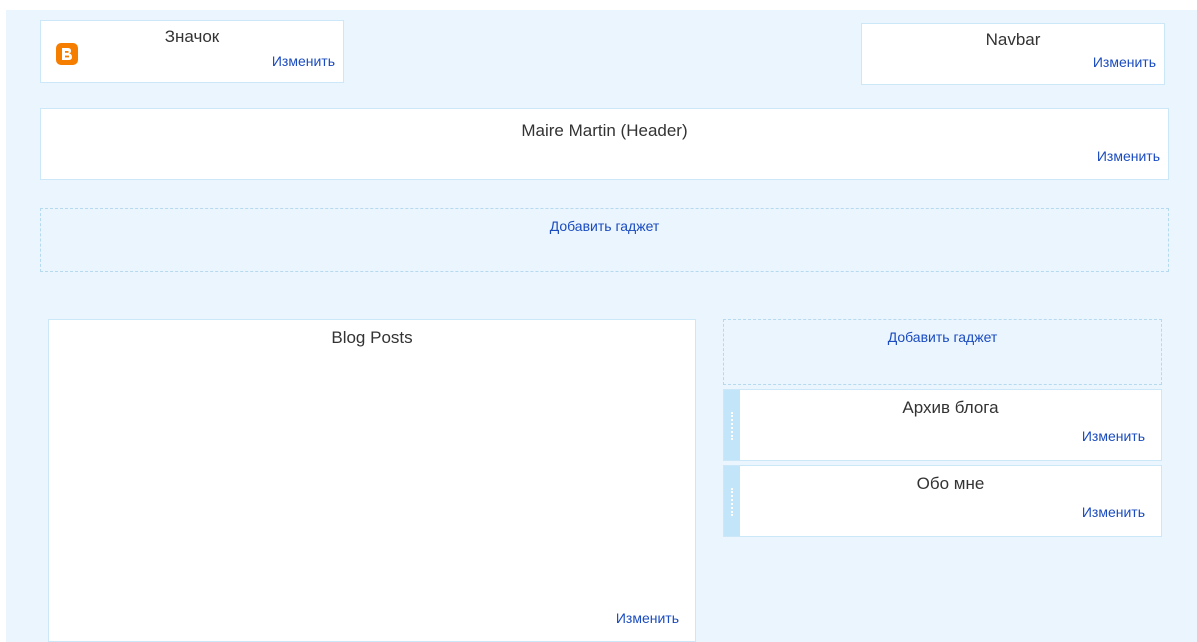 This screenshot has height=642, width=1197. I want to click on blog-archive-edit-link: Изменить, so click(1113, 436).